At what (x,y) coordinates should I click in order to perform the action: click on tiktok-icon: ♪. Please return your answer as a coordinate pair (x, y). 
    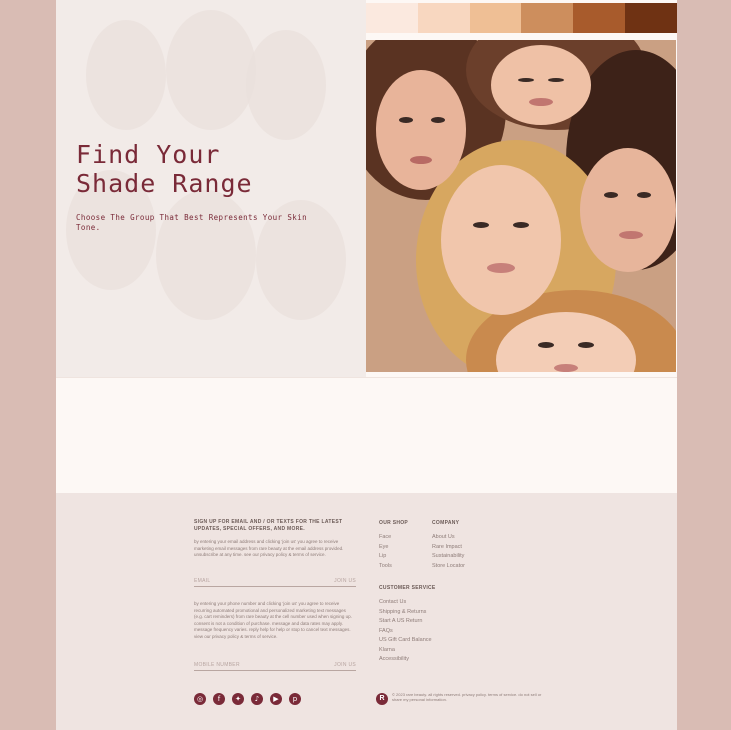
    Looking at the image, I should click on (257, 699).